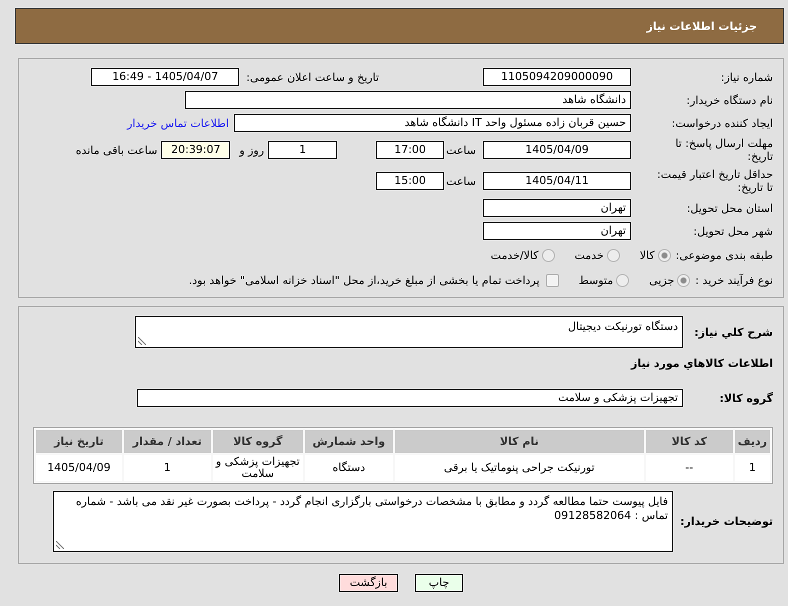 This screenshot has width=788, height=606. What do you see at coordinates (557, 77) in the screenshot?
I see `need-number-field: 1105094209000090` at bounding box center [557, 77].